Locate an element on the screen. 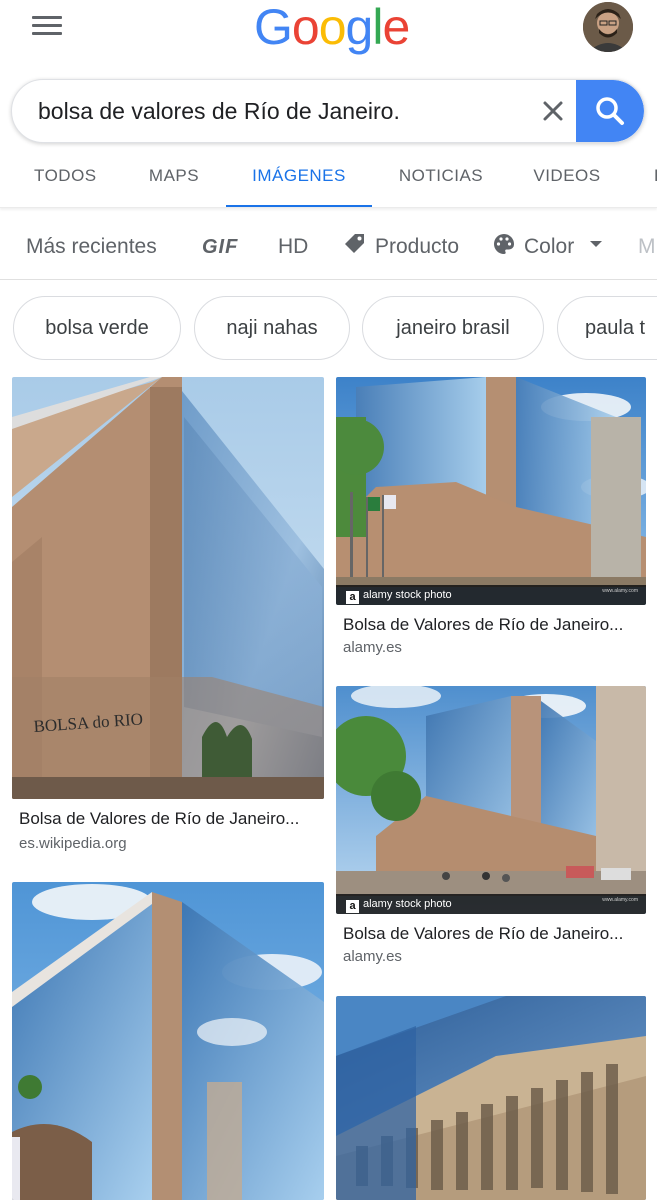 This screenshot has width=657, height=1200. filter-product: Producto is located at coordinates (401, 247).